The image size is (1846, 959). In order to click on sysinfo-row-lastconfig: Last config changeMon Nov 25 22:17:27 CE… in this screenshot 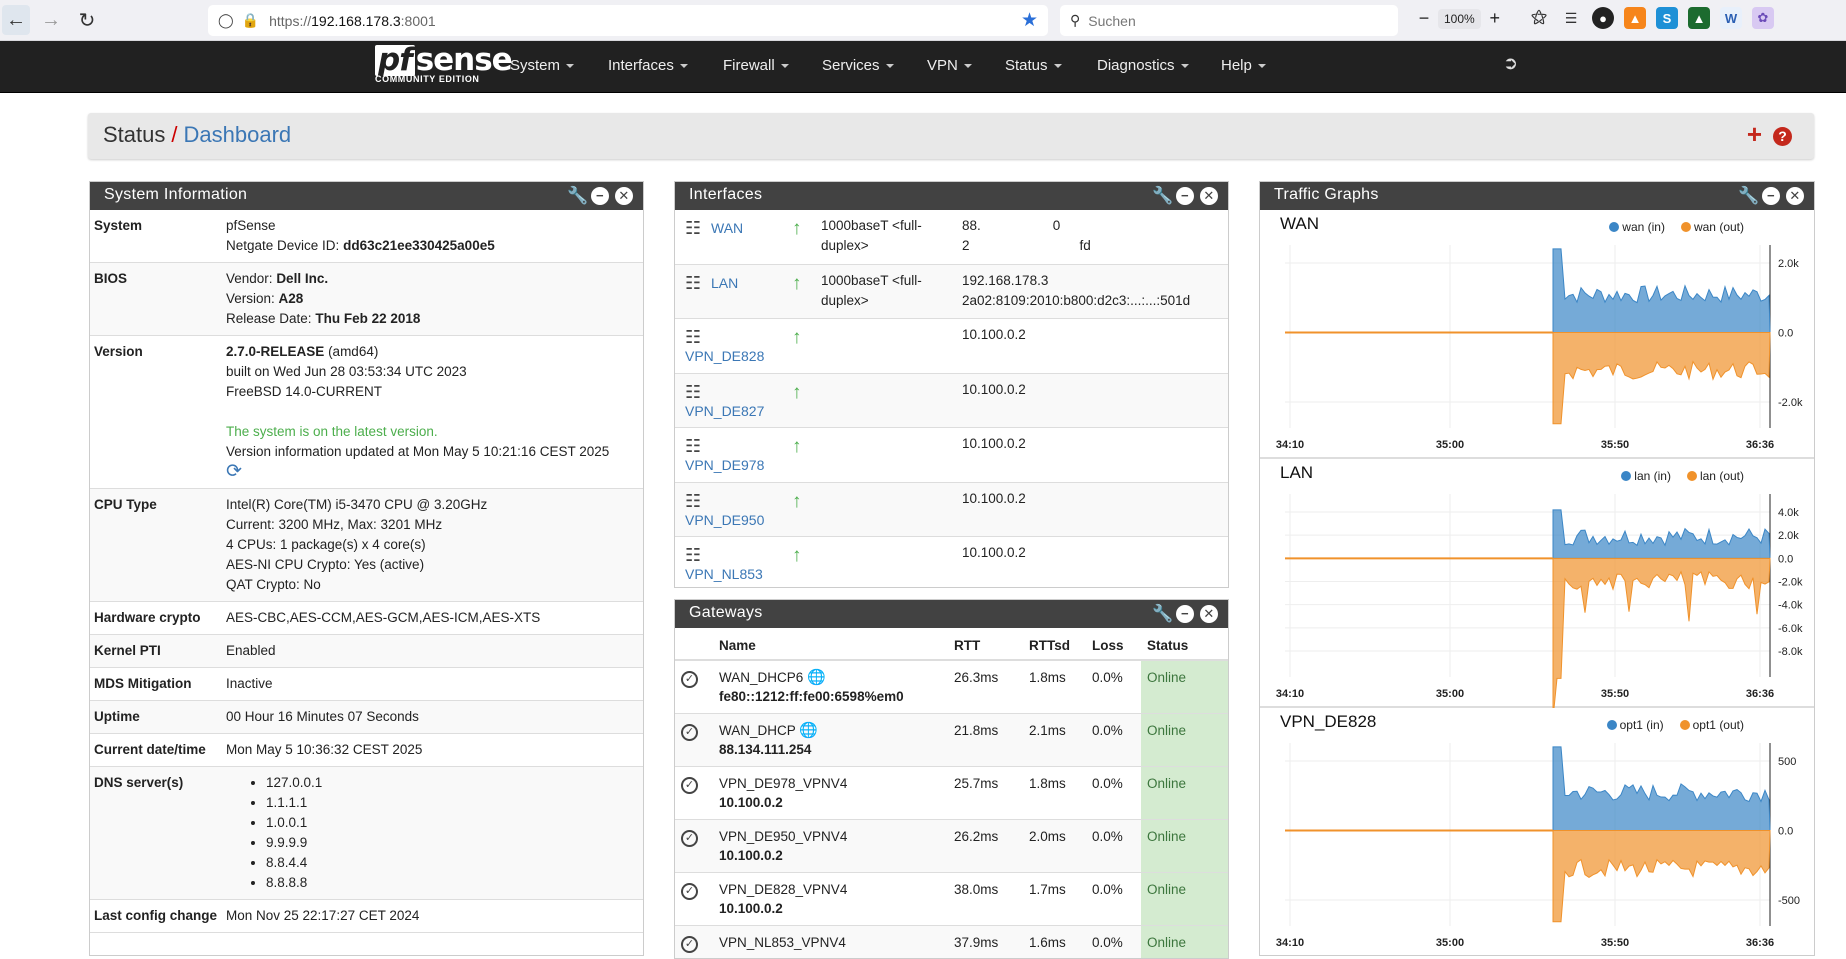, I will do `click(366, 916)`.